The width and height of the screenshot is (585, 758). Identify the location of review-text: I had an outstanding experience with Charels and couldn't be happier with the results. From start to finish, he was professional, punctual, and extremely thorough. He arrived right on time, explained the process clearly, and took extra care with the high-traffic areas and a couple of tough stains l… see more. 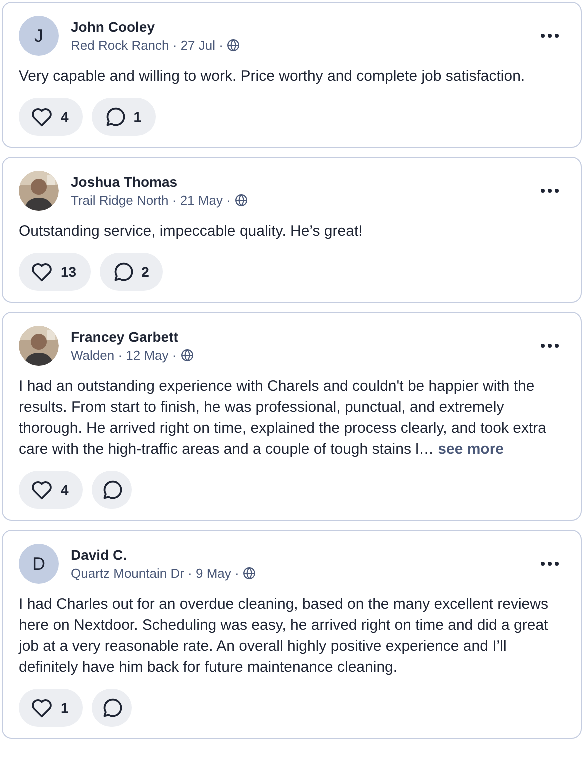
(283, 418).